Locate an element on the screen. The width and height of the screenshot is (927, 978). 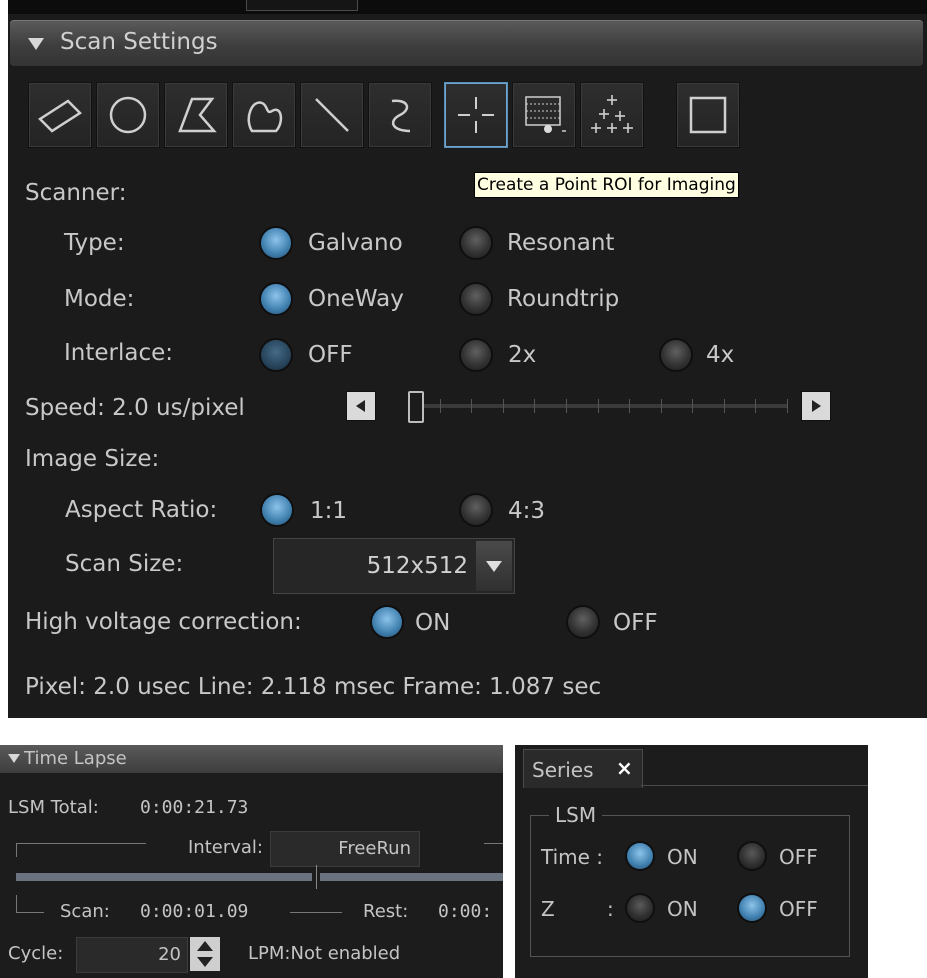
hv-off-label: OFF is located at coordinates (635, 623).